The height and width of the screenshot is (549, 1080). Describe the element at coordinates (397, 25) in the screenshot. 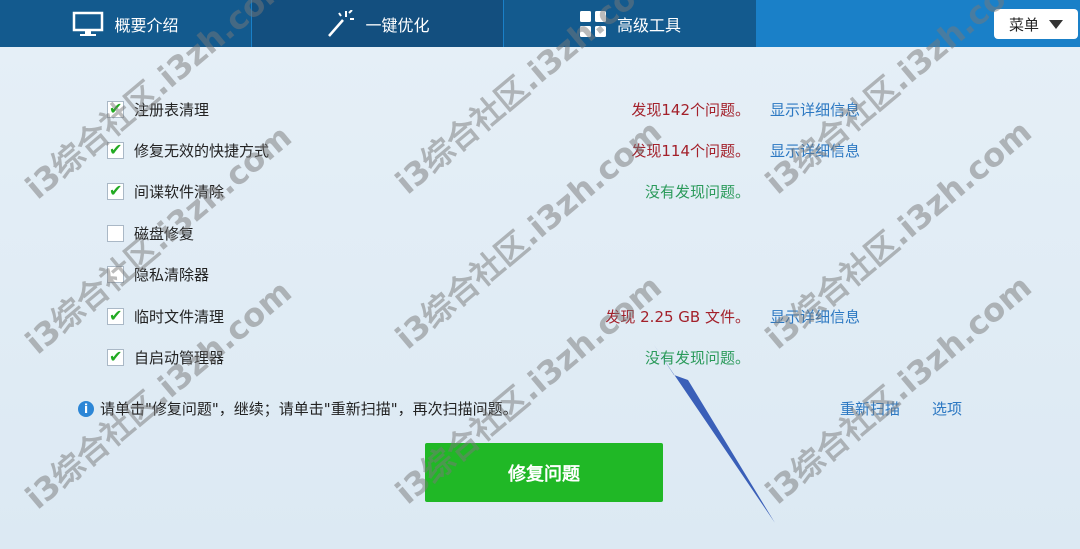

I see `tab-label: 一键优化` at that location.